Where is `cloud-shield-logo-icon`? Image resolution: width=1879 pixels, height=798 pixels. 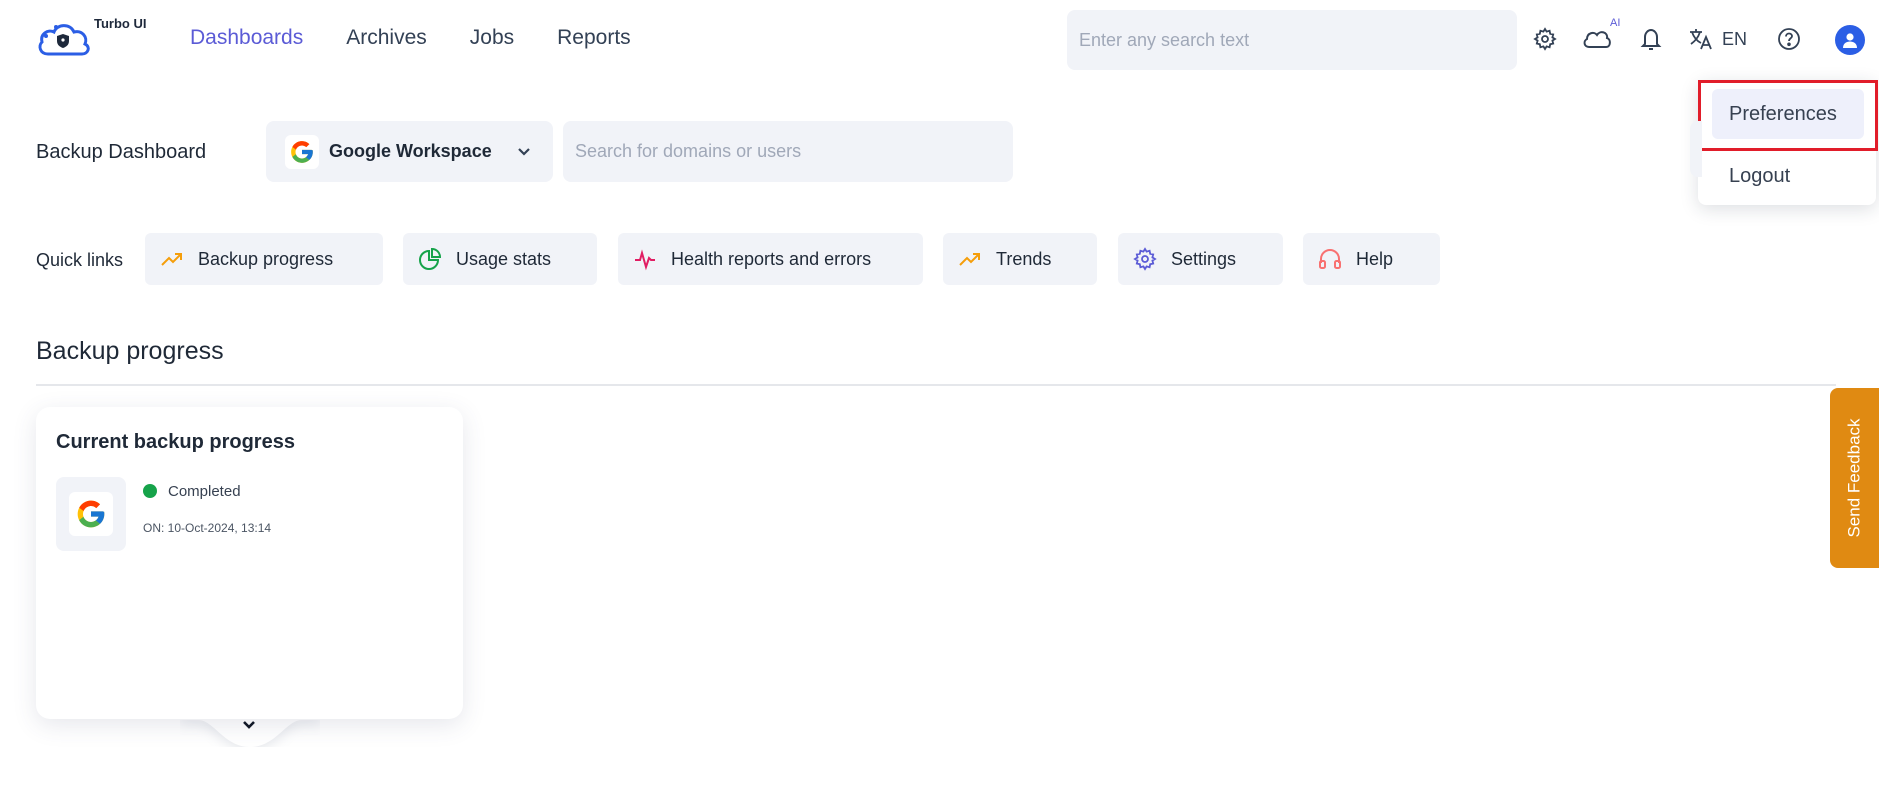 cloud-shield-logo-icon is located at coordinates (64, 40).